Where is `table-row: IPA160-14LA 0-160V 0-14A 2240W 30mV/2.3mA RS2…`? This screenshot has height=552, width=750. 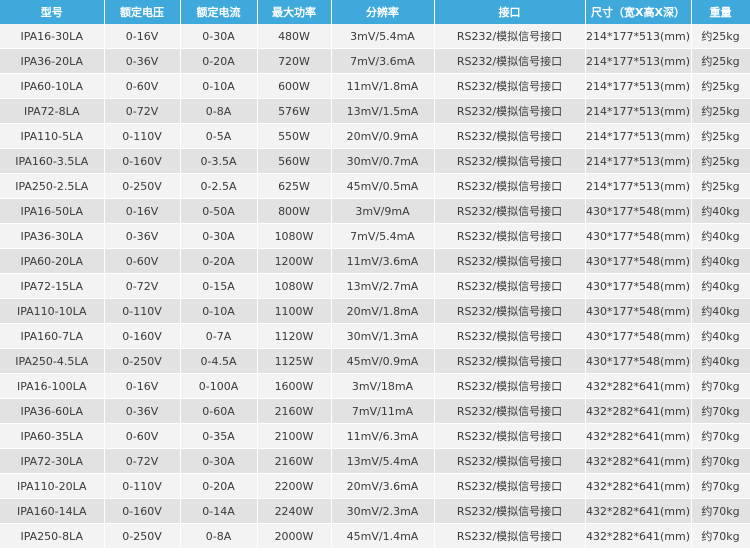
table-row: IPA160-14LA 0-160V 0-14A 2240W 30mV/2.3mA RS2… is located at coordinates (375, 511).